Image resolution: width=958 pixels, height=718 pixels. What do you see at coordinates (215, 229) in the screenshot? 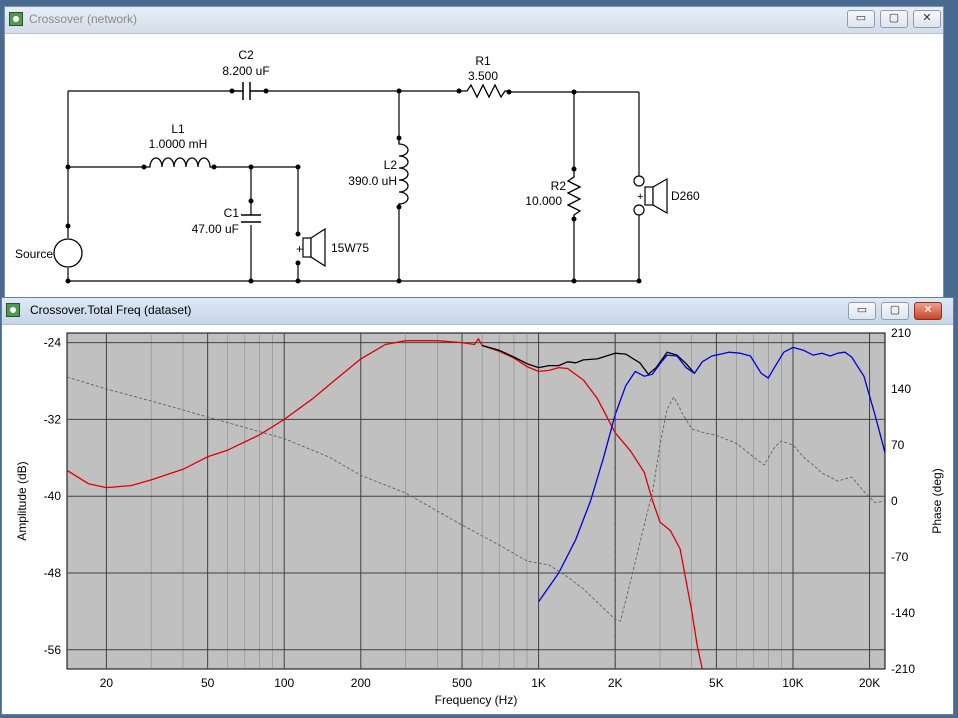
I see `c1-value: 47.00 uF` at bounding box center [215, 229].